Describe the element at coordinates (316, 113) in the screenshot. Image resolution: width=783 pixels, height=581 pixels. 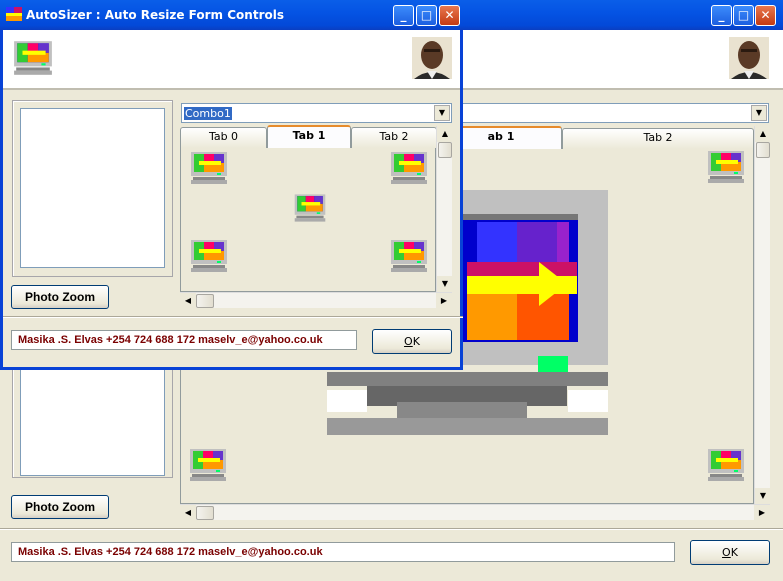
I see `combo-box: Combo1 ▼` at that location.